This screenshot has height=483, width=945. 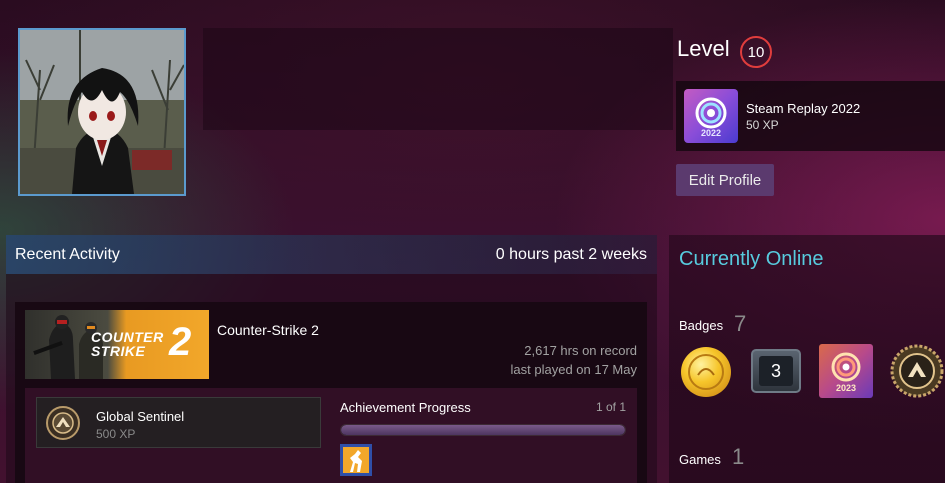 I want to click on online-status: Currently Online, so click(x=751, y=259).